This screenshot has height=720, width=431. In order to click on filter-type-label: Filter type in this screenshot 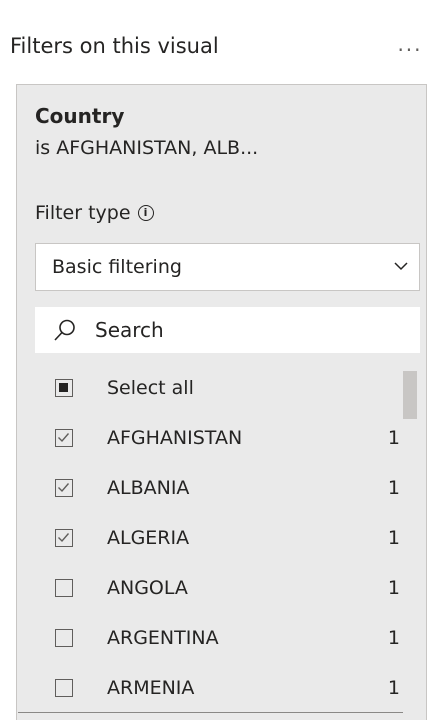, I will do `click(83, 213)`.